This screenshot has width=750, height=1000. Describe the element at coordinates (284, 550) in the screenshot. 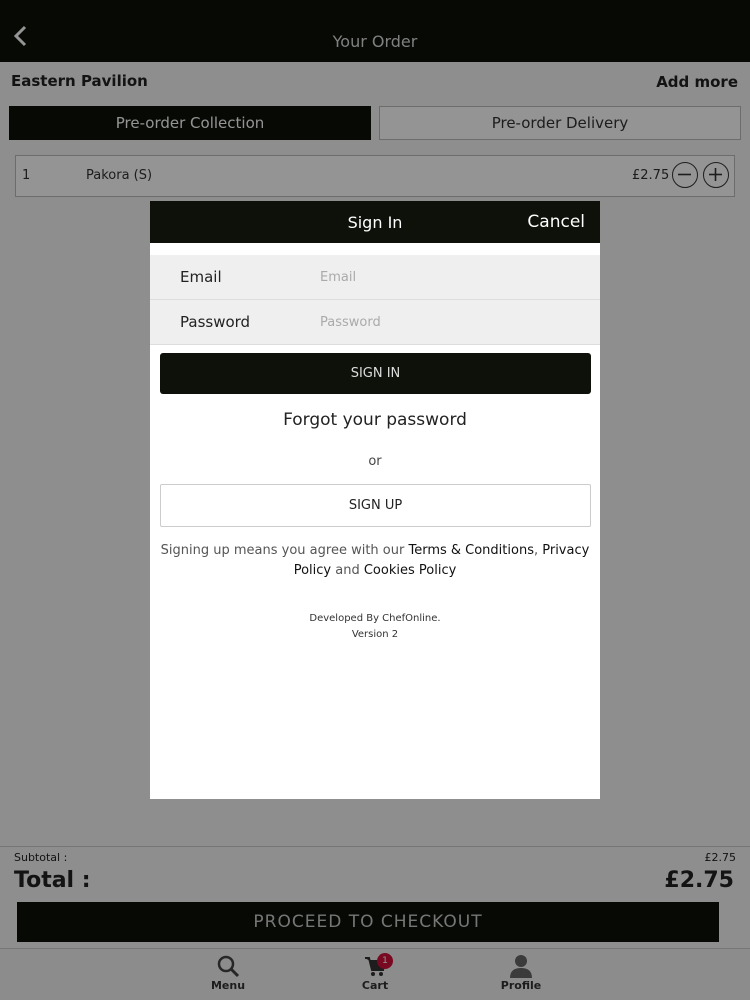

I see `terms-prefix: Signing up means you agree with our` at that location.